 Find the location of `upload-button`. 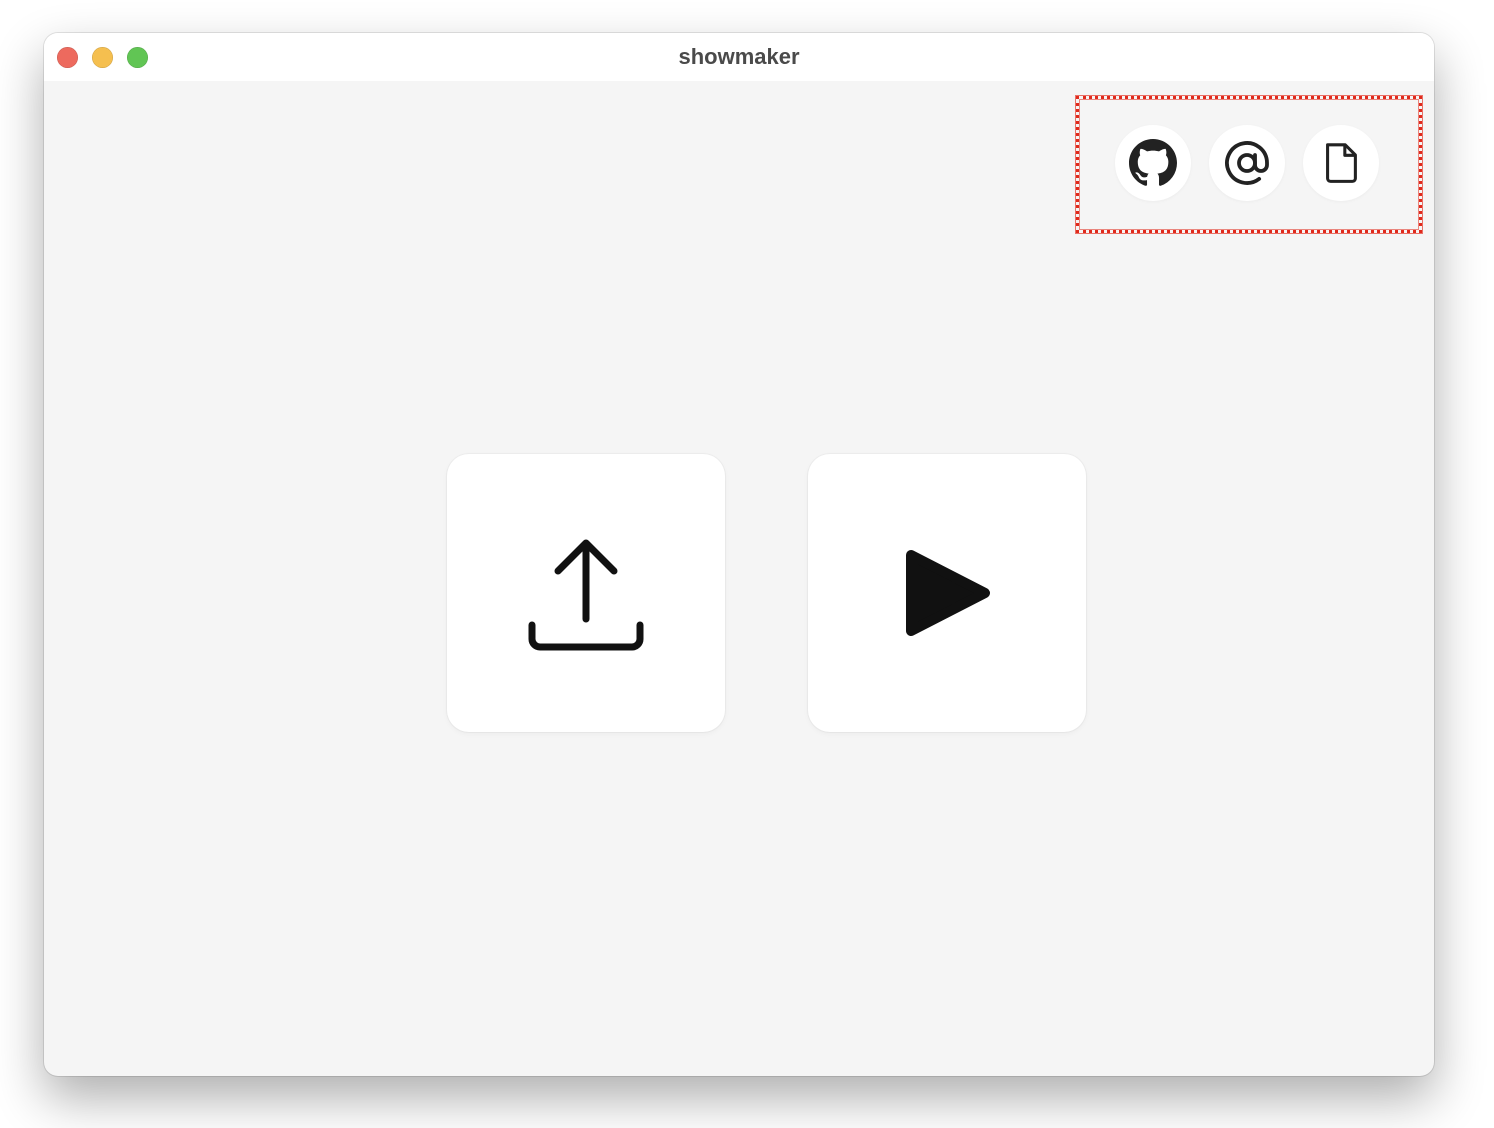

upload-button is located at coordinates (586, 593).